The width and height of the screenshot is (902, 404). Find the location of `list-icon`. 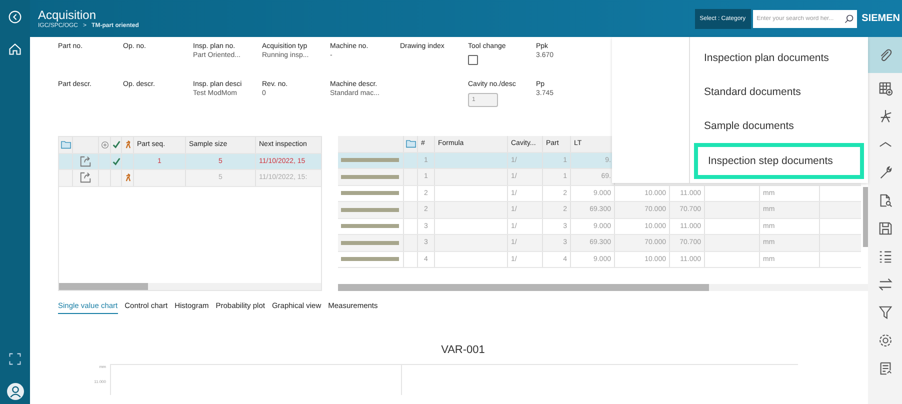

list-icon is located at coordinates (885, 256).